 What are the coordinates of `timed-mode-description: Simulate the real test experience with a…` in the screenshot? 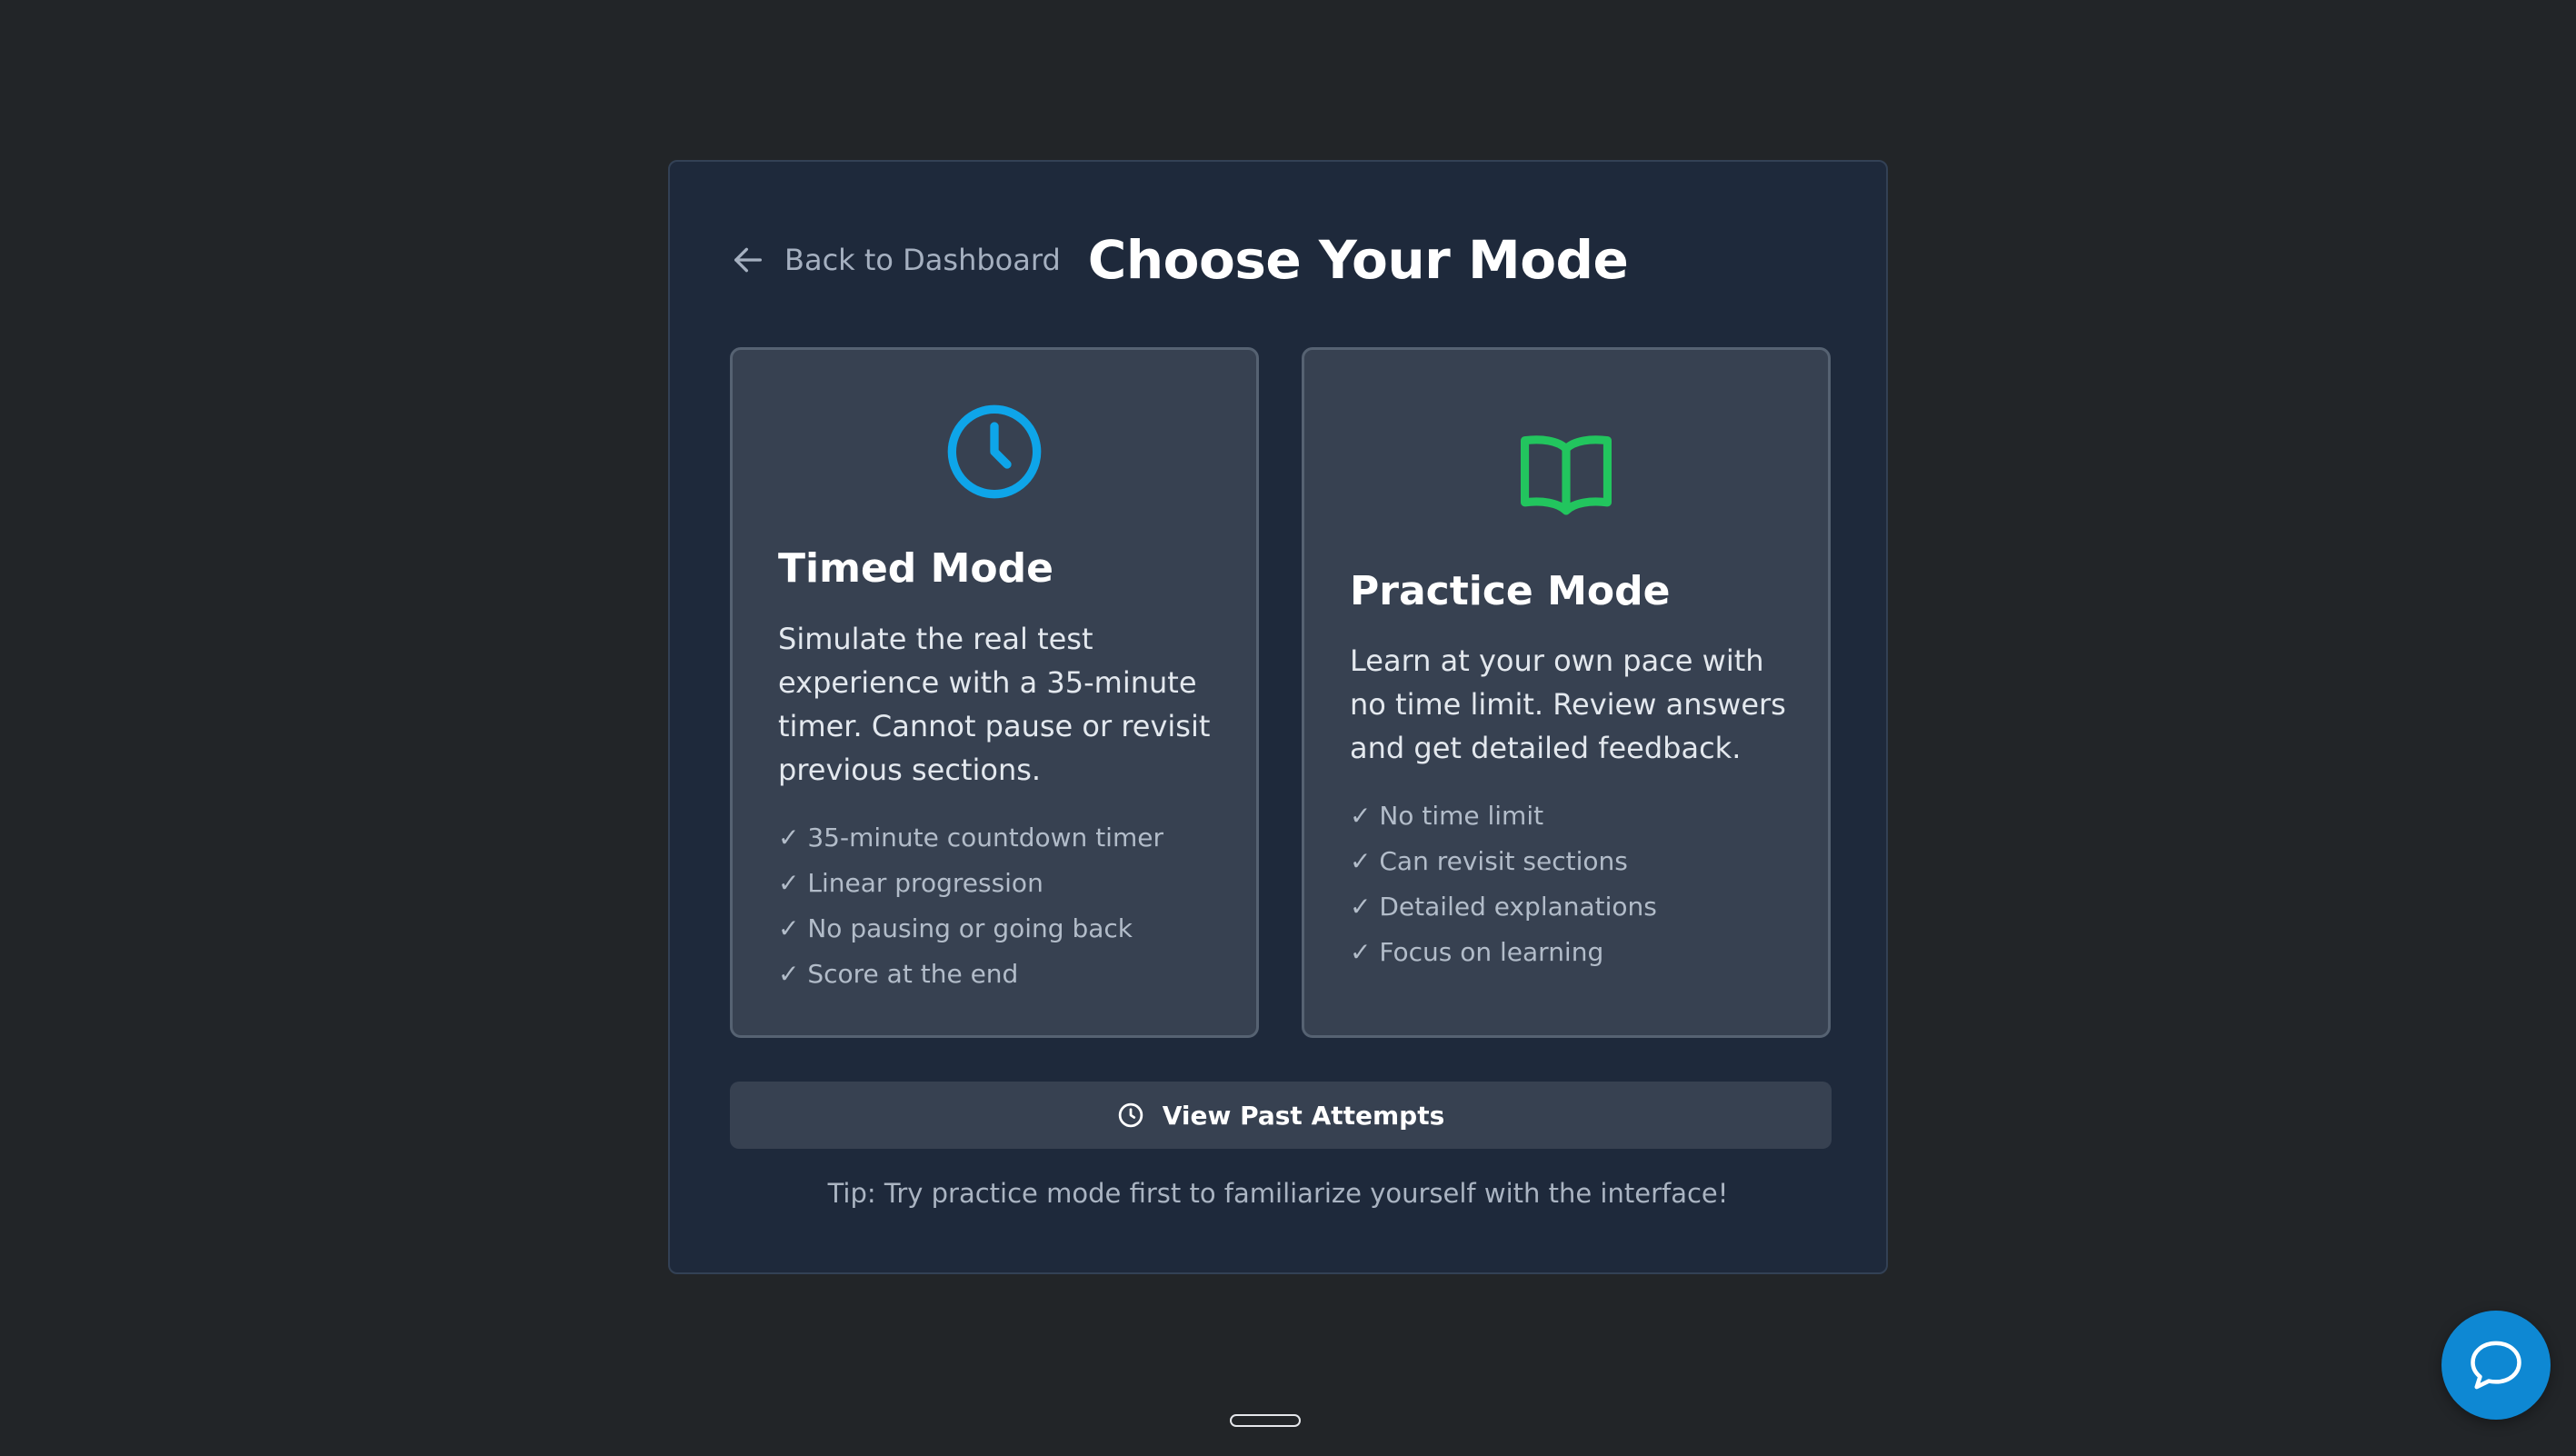 It's located at (994, 705).